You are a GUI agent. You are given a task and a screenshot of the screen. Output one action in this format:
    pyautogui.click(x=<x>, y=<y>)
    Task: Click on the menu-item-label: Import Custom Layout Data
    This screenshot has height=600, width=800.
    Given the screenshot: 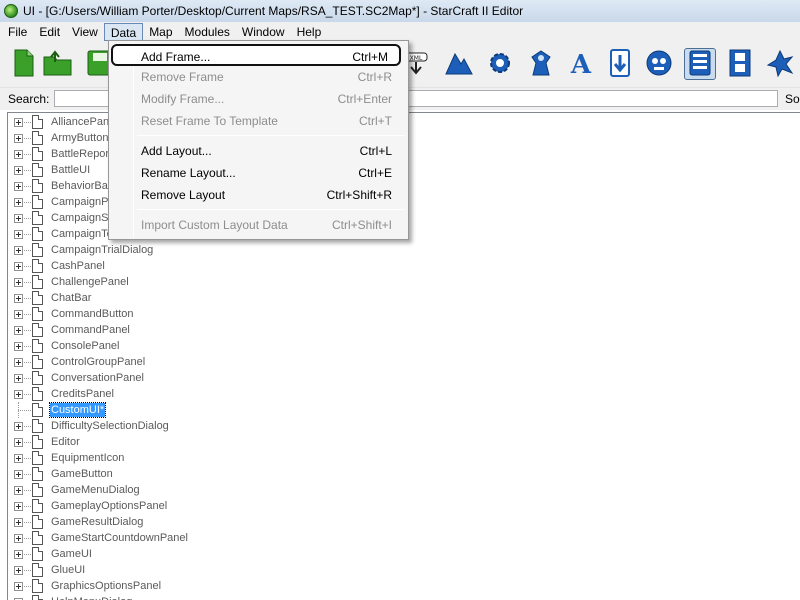 What is the action you would take?
    pyautogui.click(x=214, y=225)
    